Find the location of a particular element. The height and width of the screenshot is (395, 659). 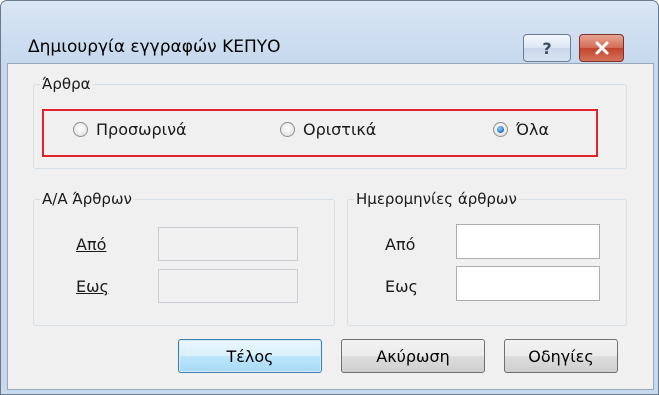

radio-proswrina-label: Προσωρινά is located at coordinates (141, 129).